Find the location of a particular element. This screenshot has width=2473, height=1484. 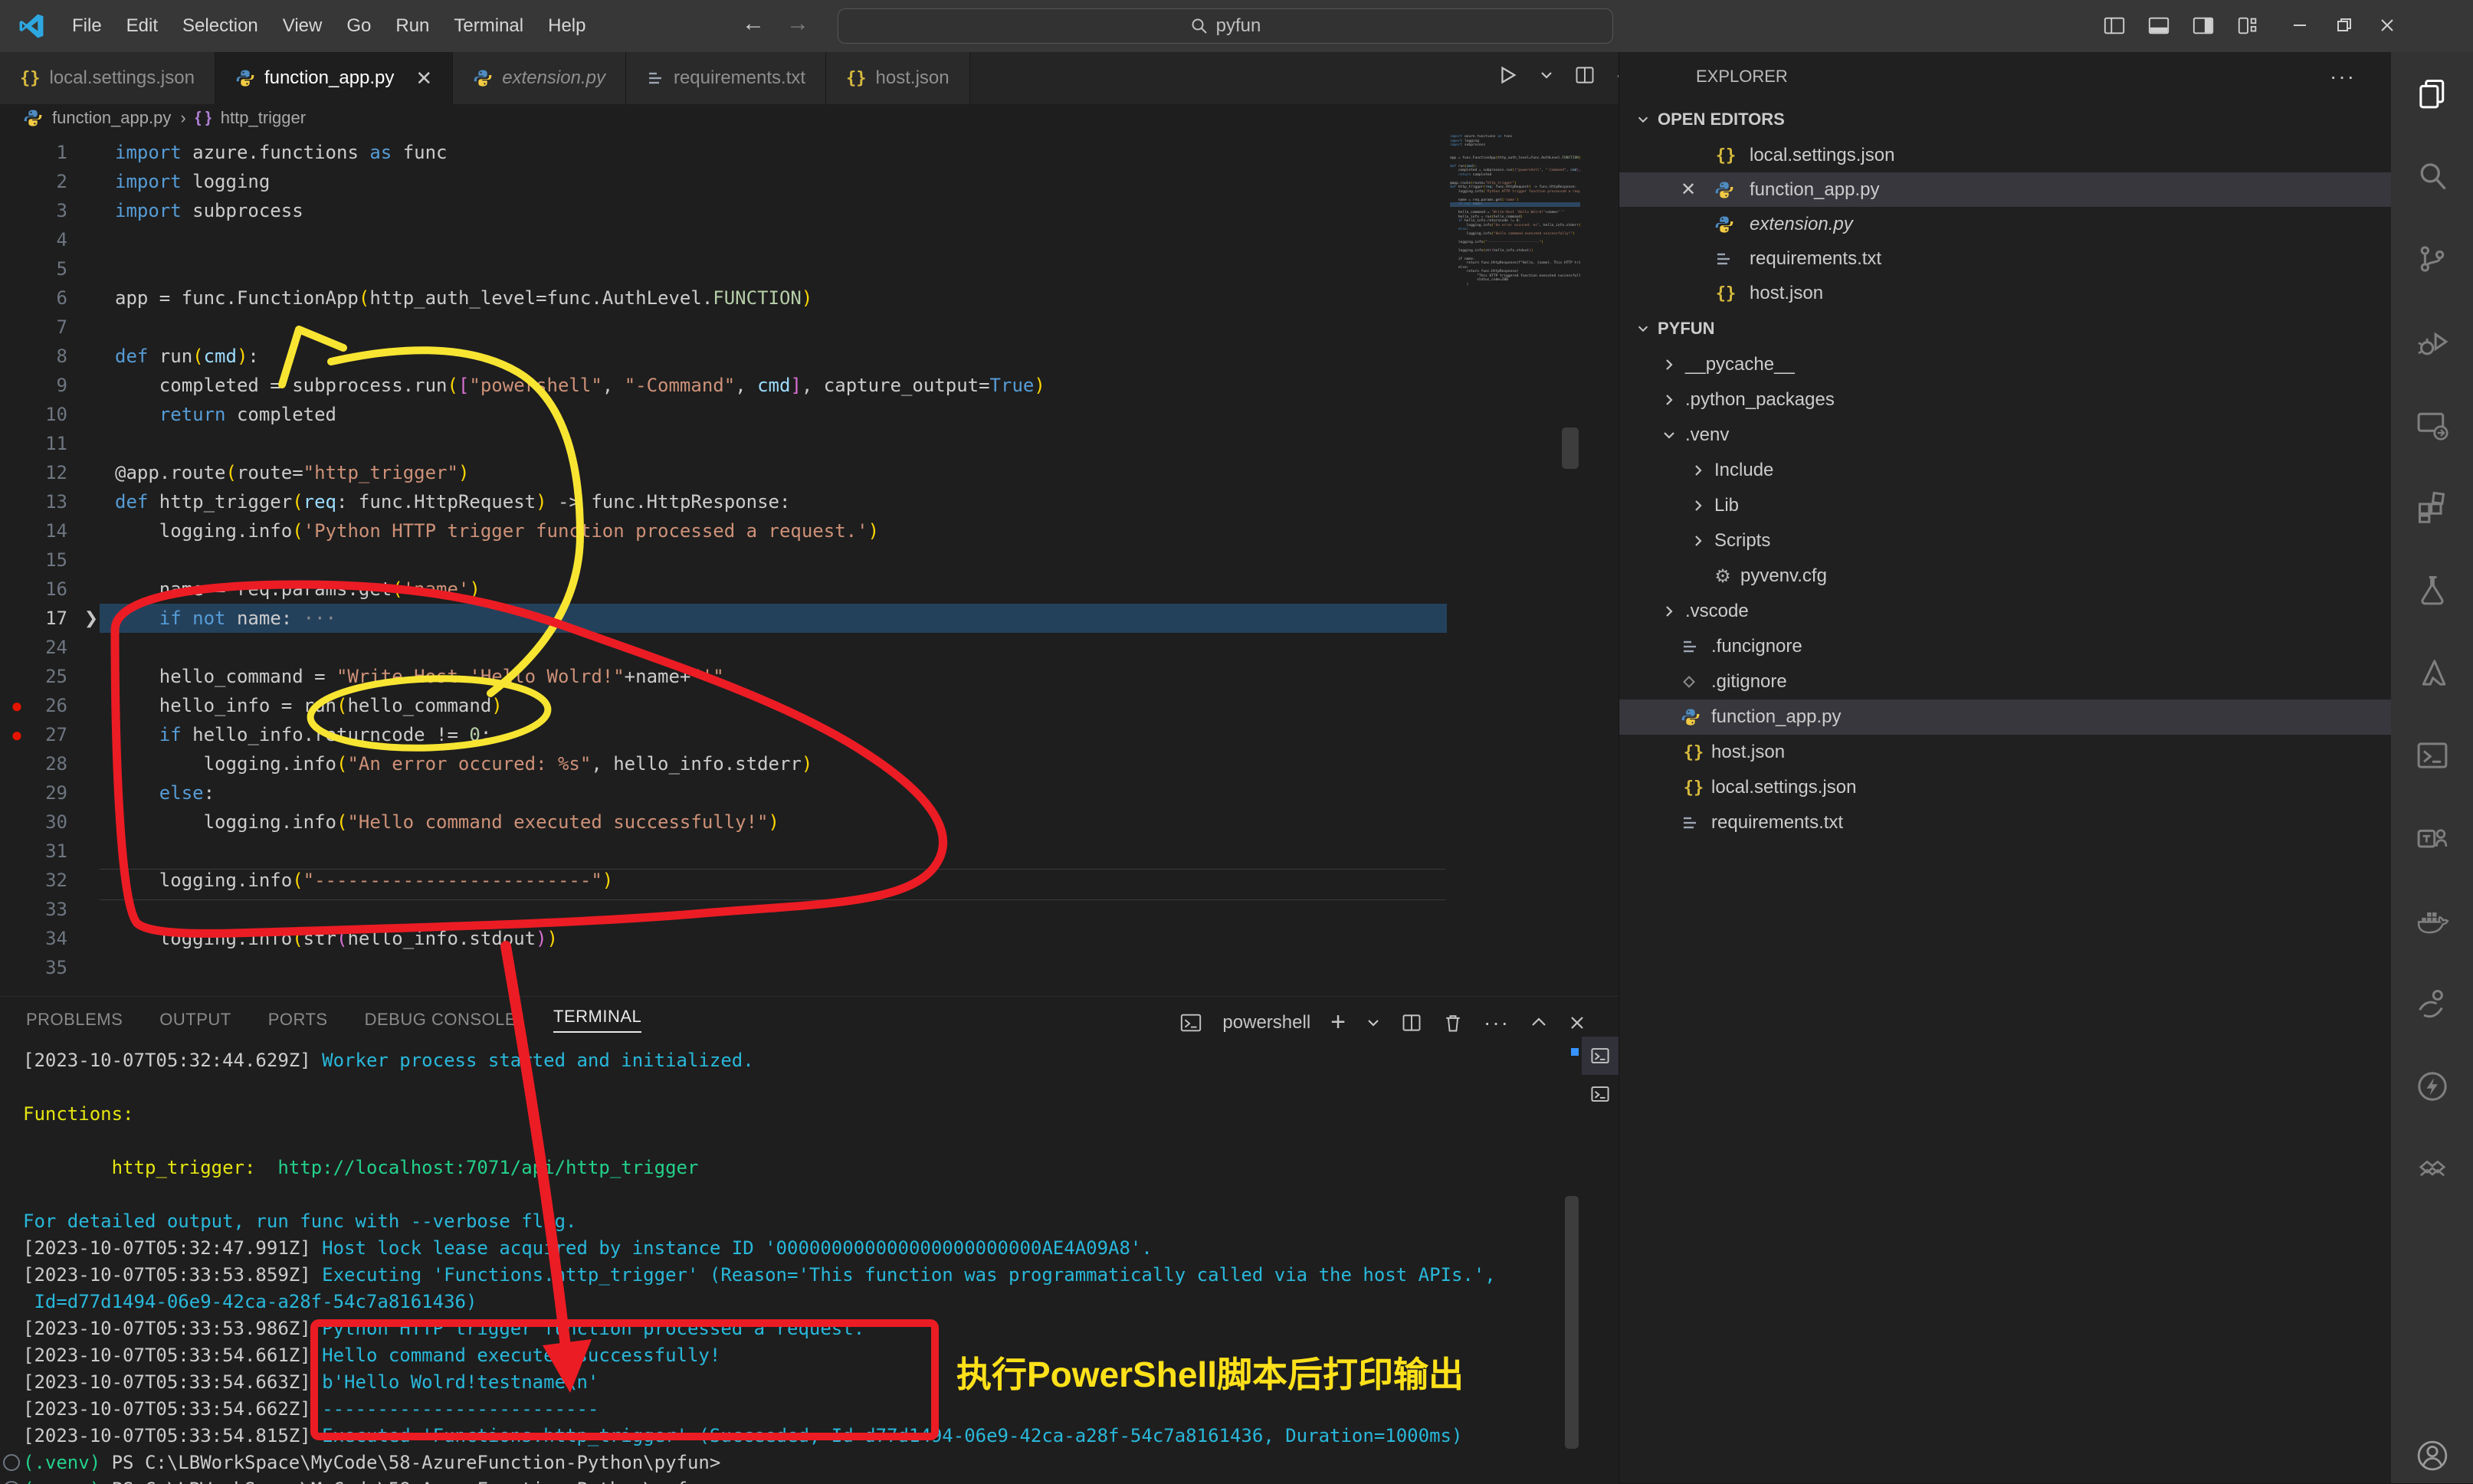

code-line-11: 11 is located at coordinates (809, 443).